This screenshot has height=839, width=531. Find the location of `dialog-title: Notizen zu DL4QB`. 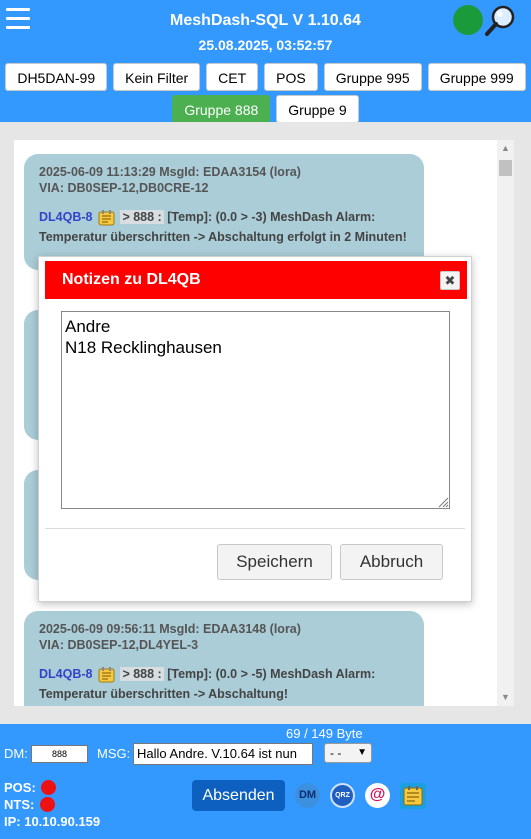

dialog-title: Notizen zu DL4QB is located at coordinates (131, 279).